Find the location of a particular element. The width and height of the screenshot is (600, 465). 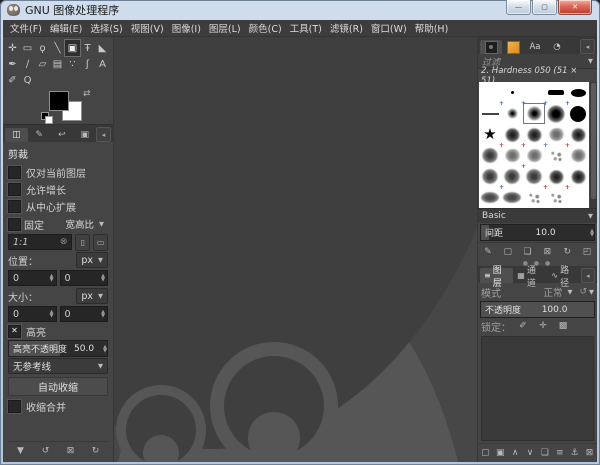

lock-alpha-button: ▩ is located at coordinates (563, 326).